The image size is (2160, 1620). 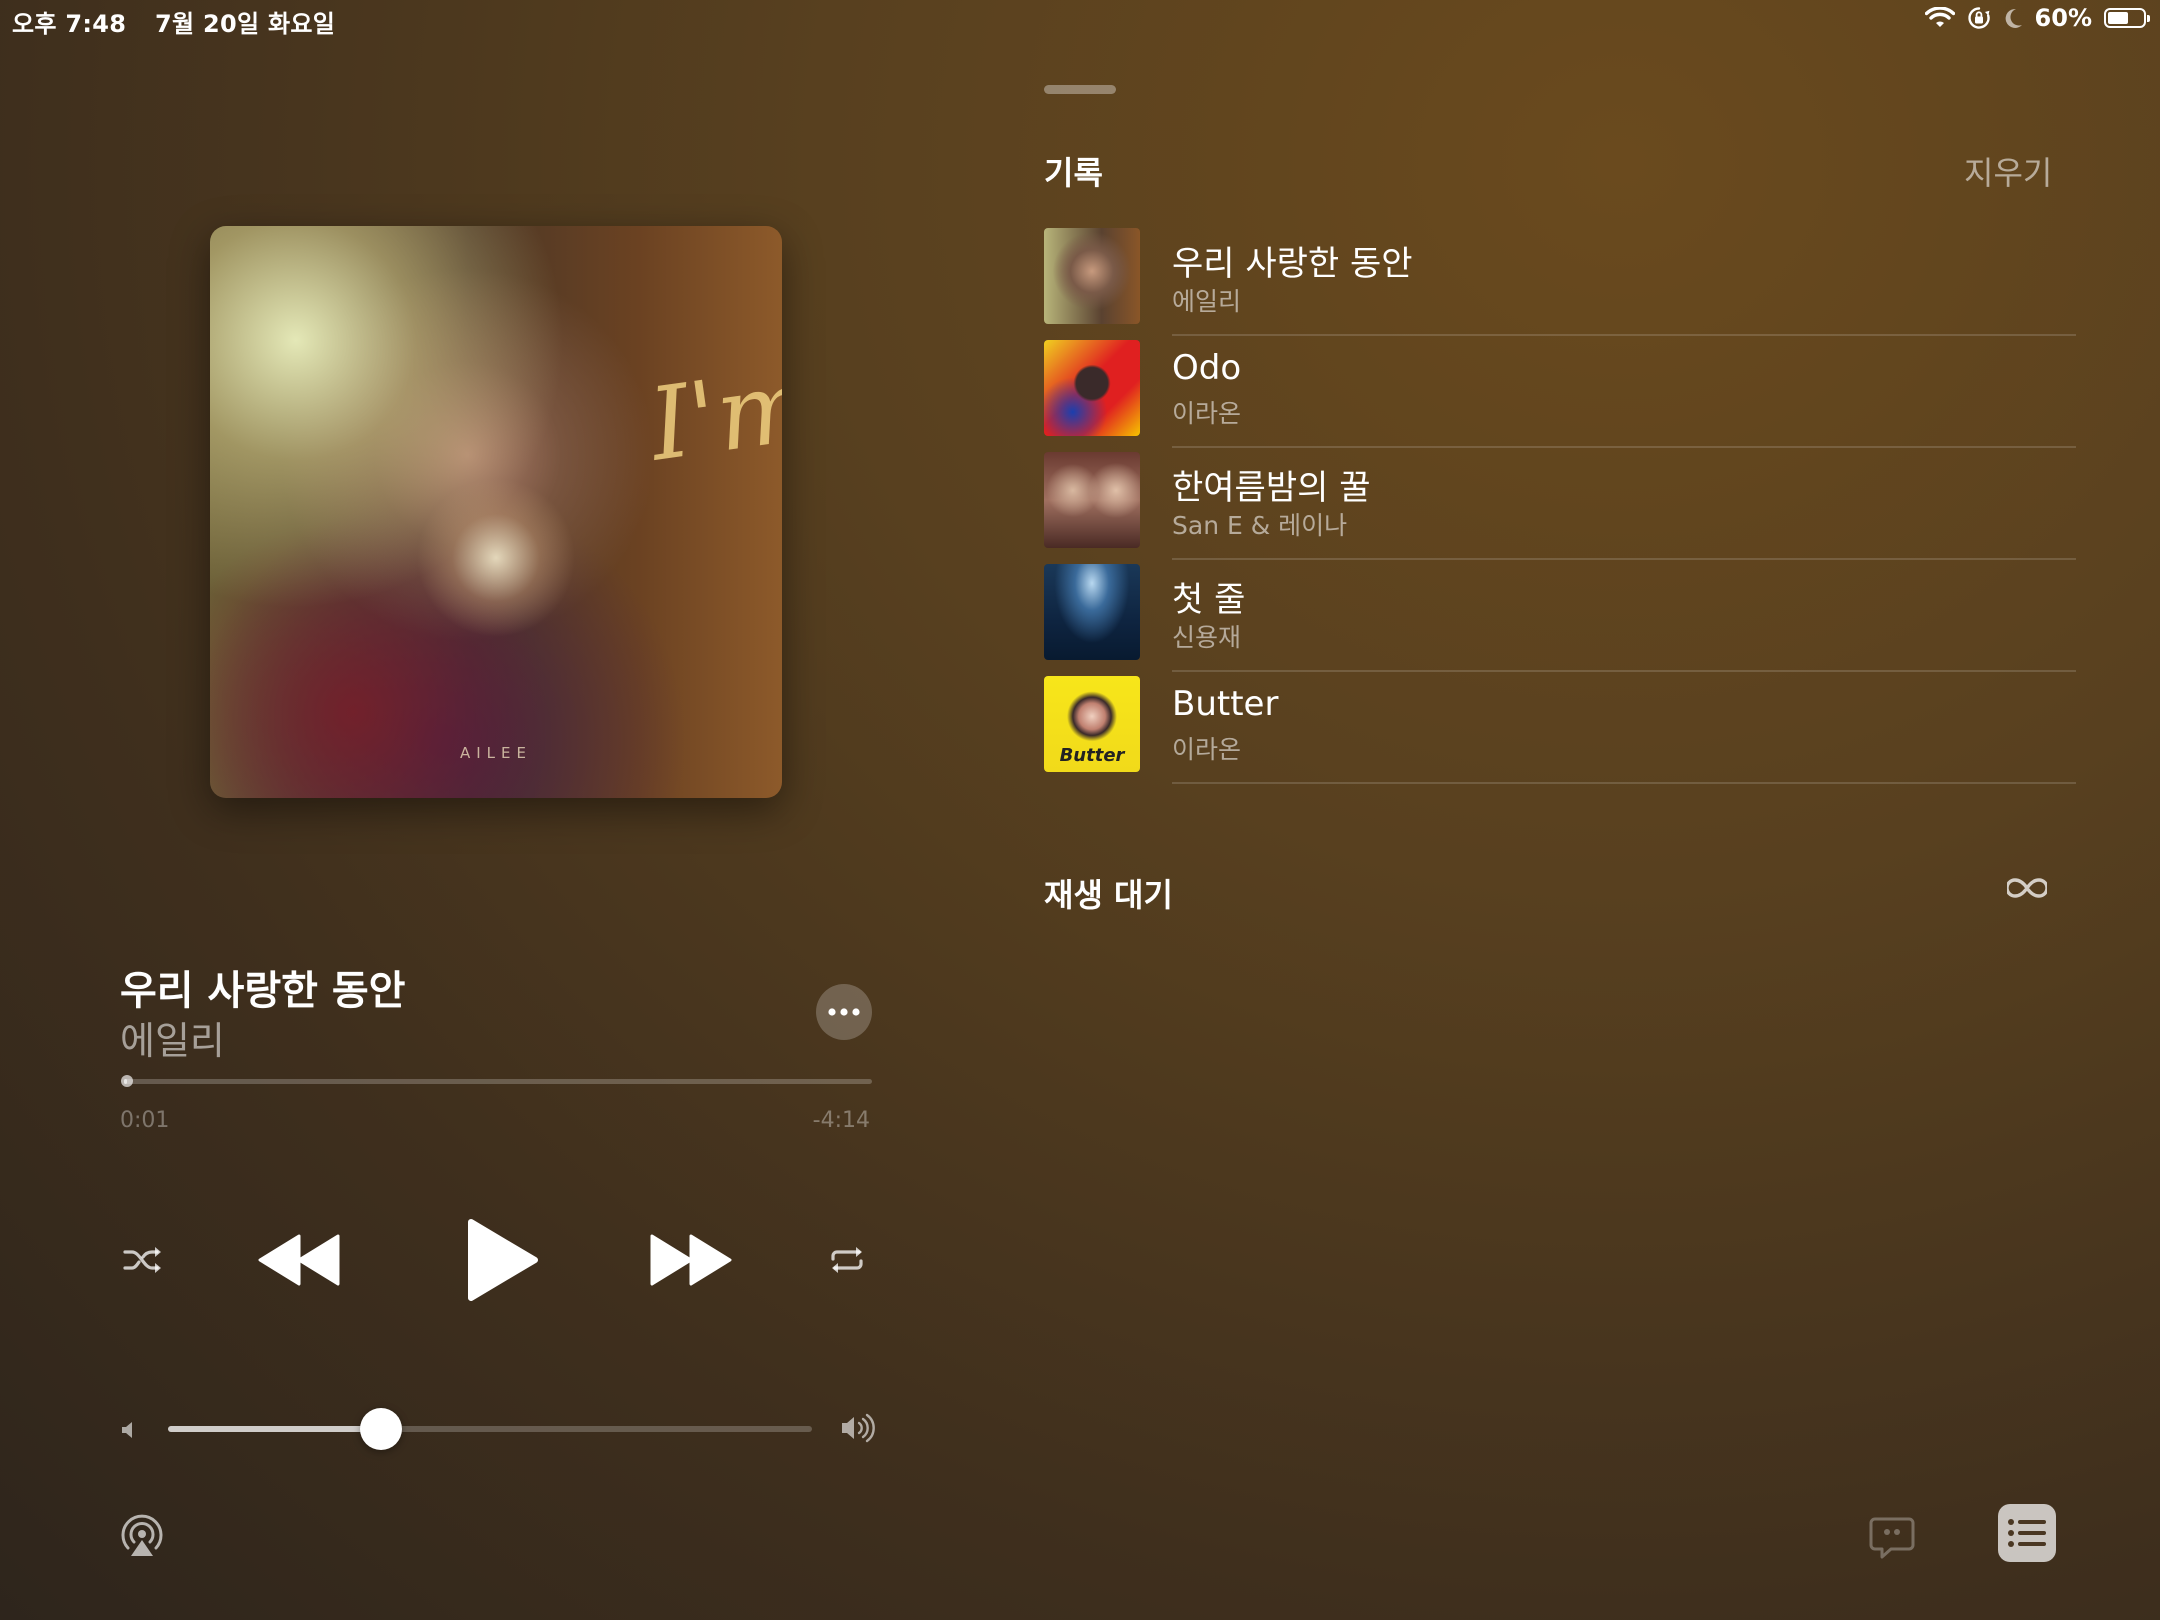 I want to click on album-artist-text: AILEE, so click(x=496, y=753).